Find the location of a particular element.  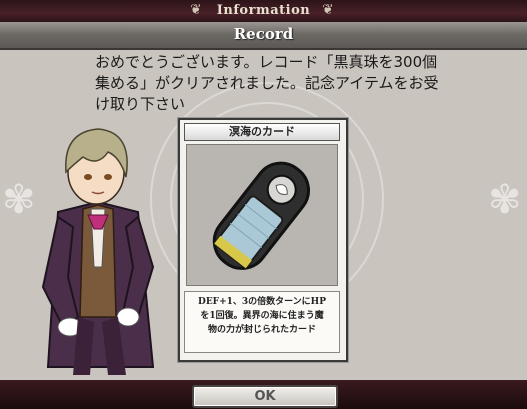

item-image-frame is located at coordinates (262, 215).